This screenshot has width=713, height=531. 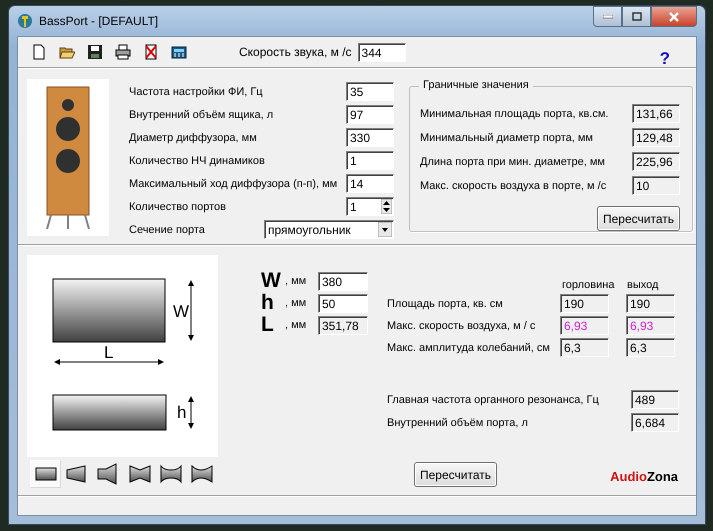 What do you see at coordinates (656, 161) in the screenshot?
I see `value-field: 225,96` at bounding box center [656, 161].